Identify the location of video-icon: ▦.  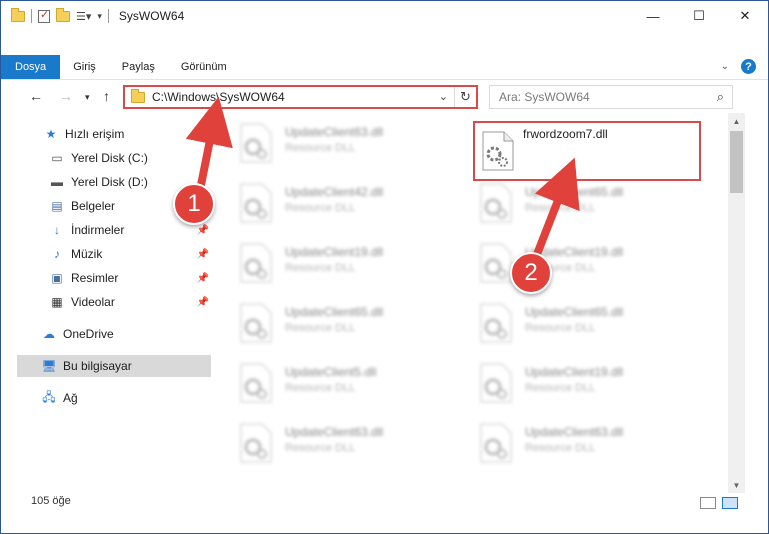
(57, 302).